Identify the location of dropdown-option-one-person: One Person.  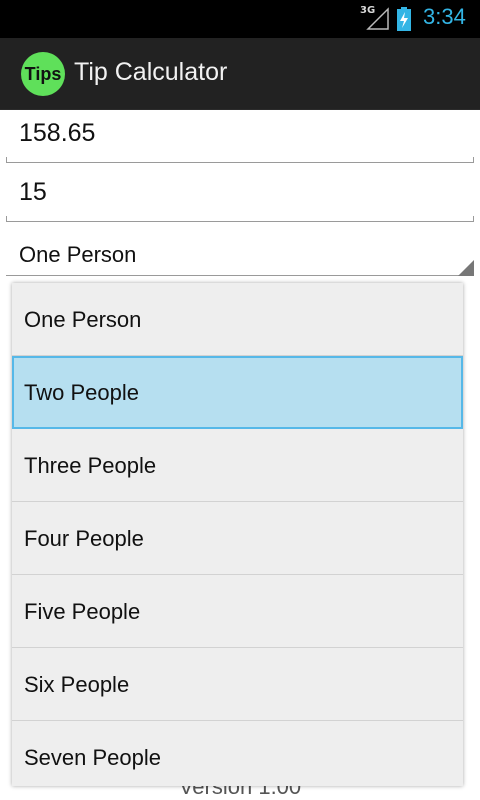
(237, 319).